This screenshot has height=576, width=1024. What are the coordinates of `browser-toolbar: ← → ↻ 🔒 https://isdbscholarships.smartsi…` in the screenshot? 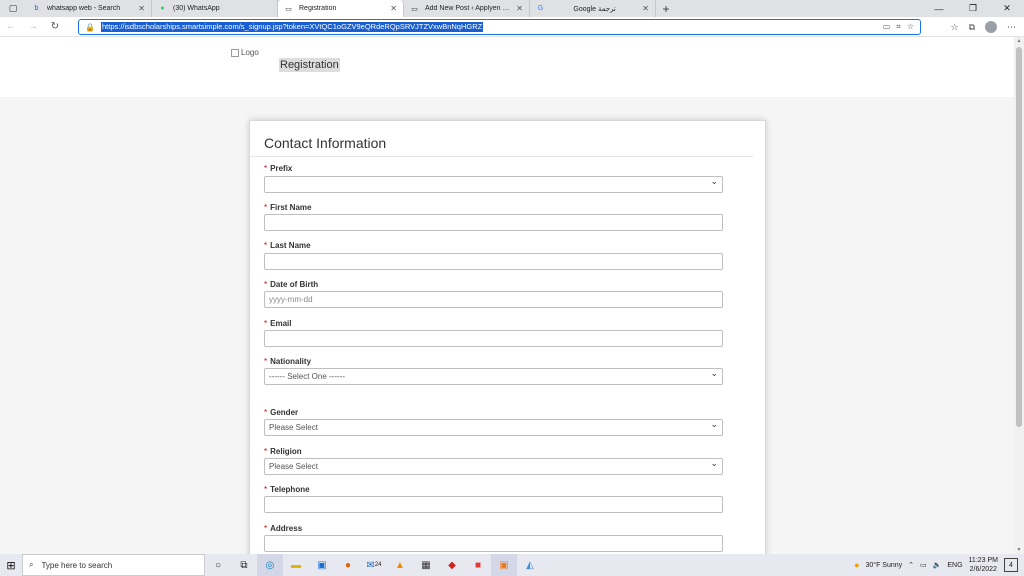 It's located at (512, 27).